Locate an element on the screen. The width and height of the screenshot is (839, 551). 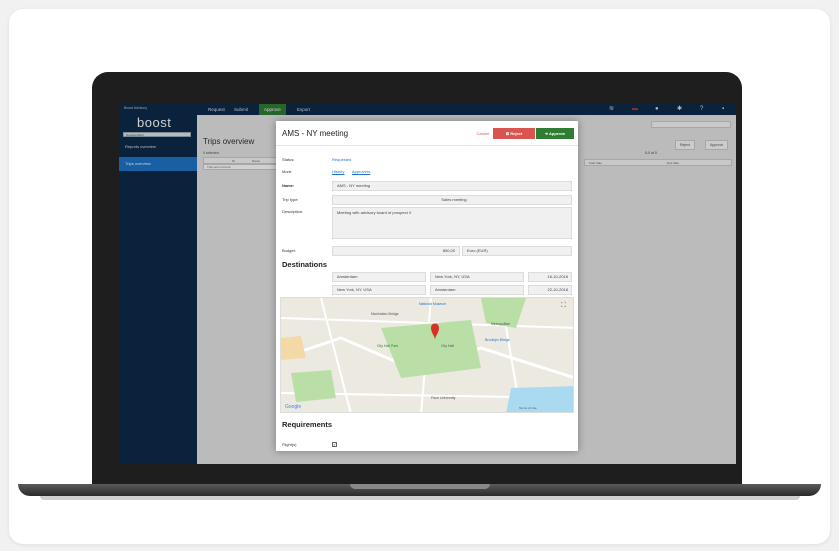
map-label-manhattan-bridge: Manhattan Bridge is located at coordinates (385, 314).